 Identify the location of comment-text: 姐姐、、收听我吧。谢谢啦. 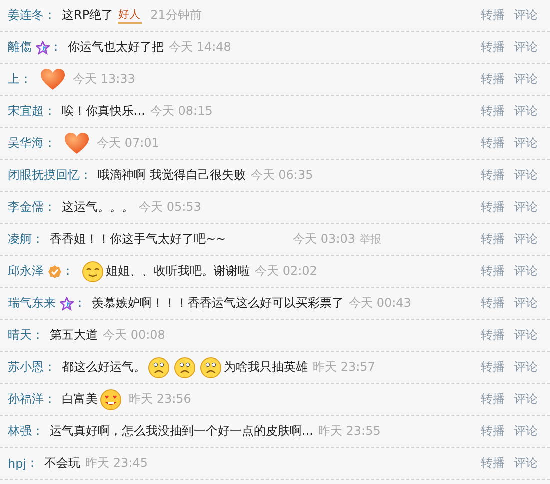
(178, 271).